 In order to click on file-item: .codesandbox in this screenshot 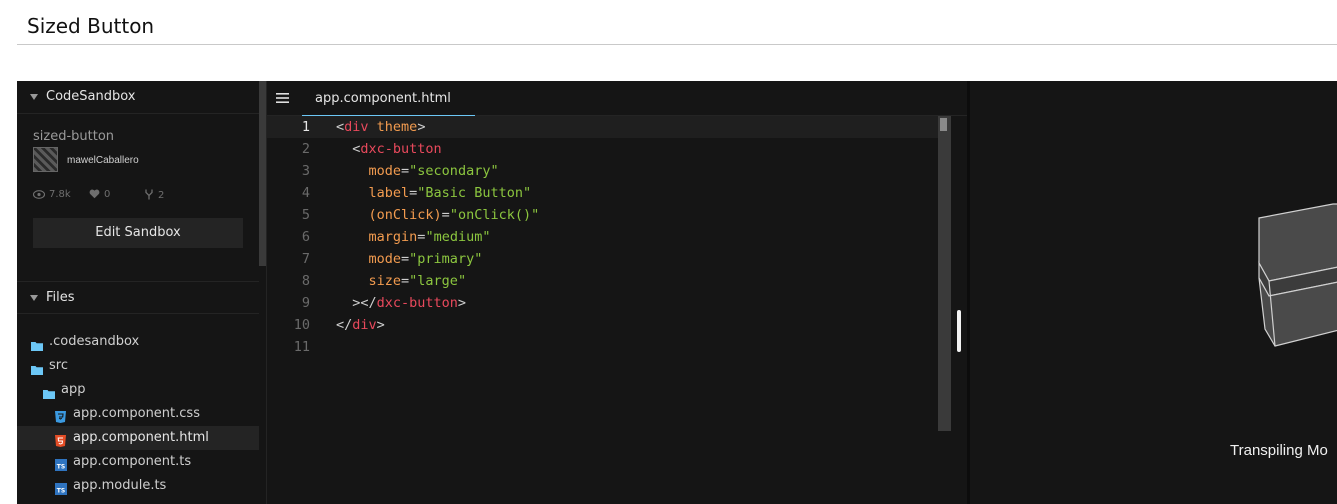, I will do `click(138, 342)`.